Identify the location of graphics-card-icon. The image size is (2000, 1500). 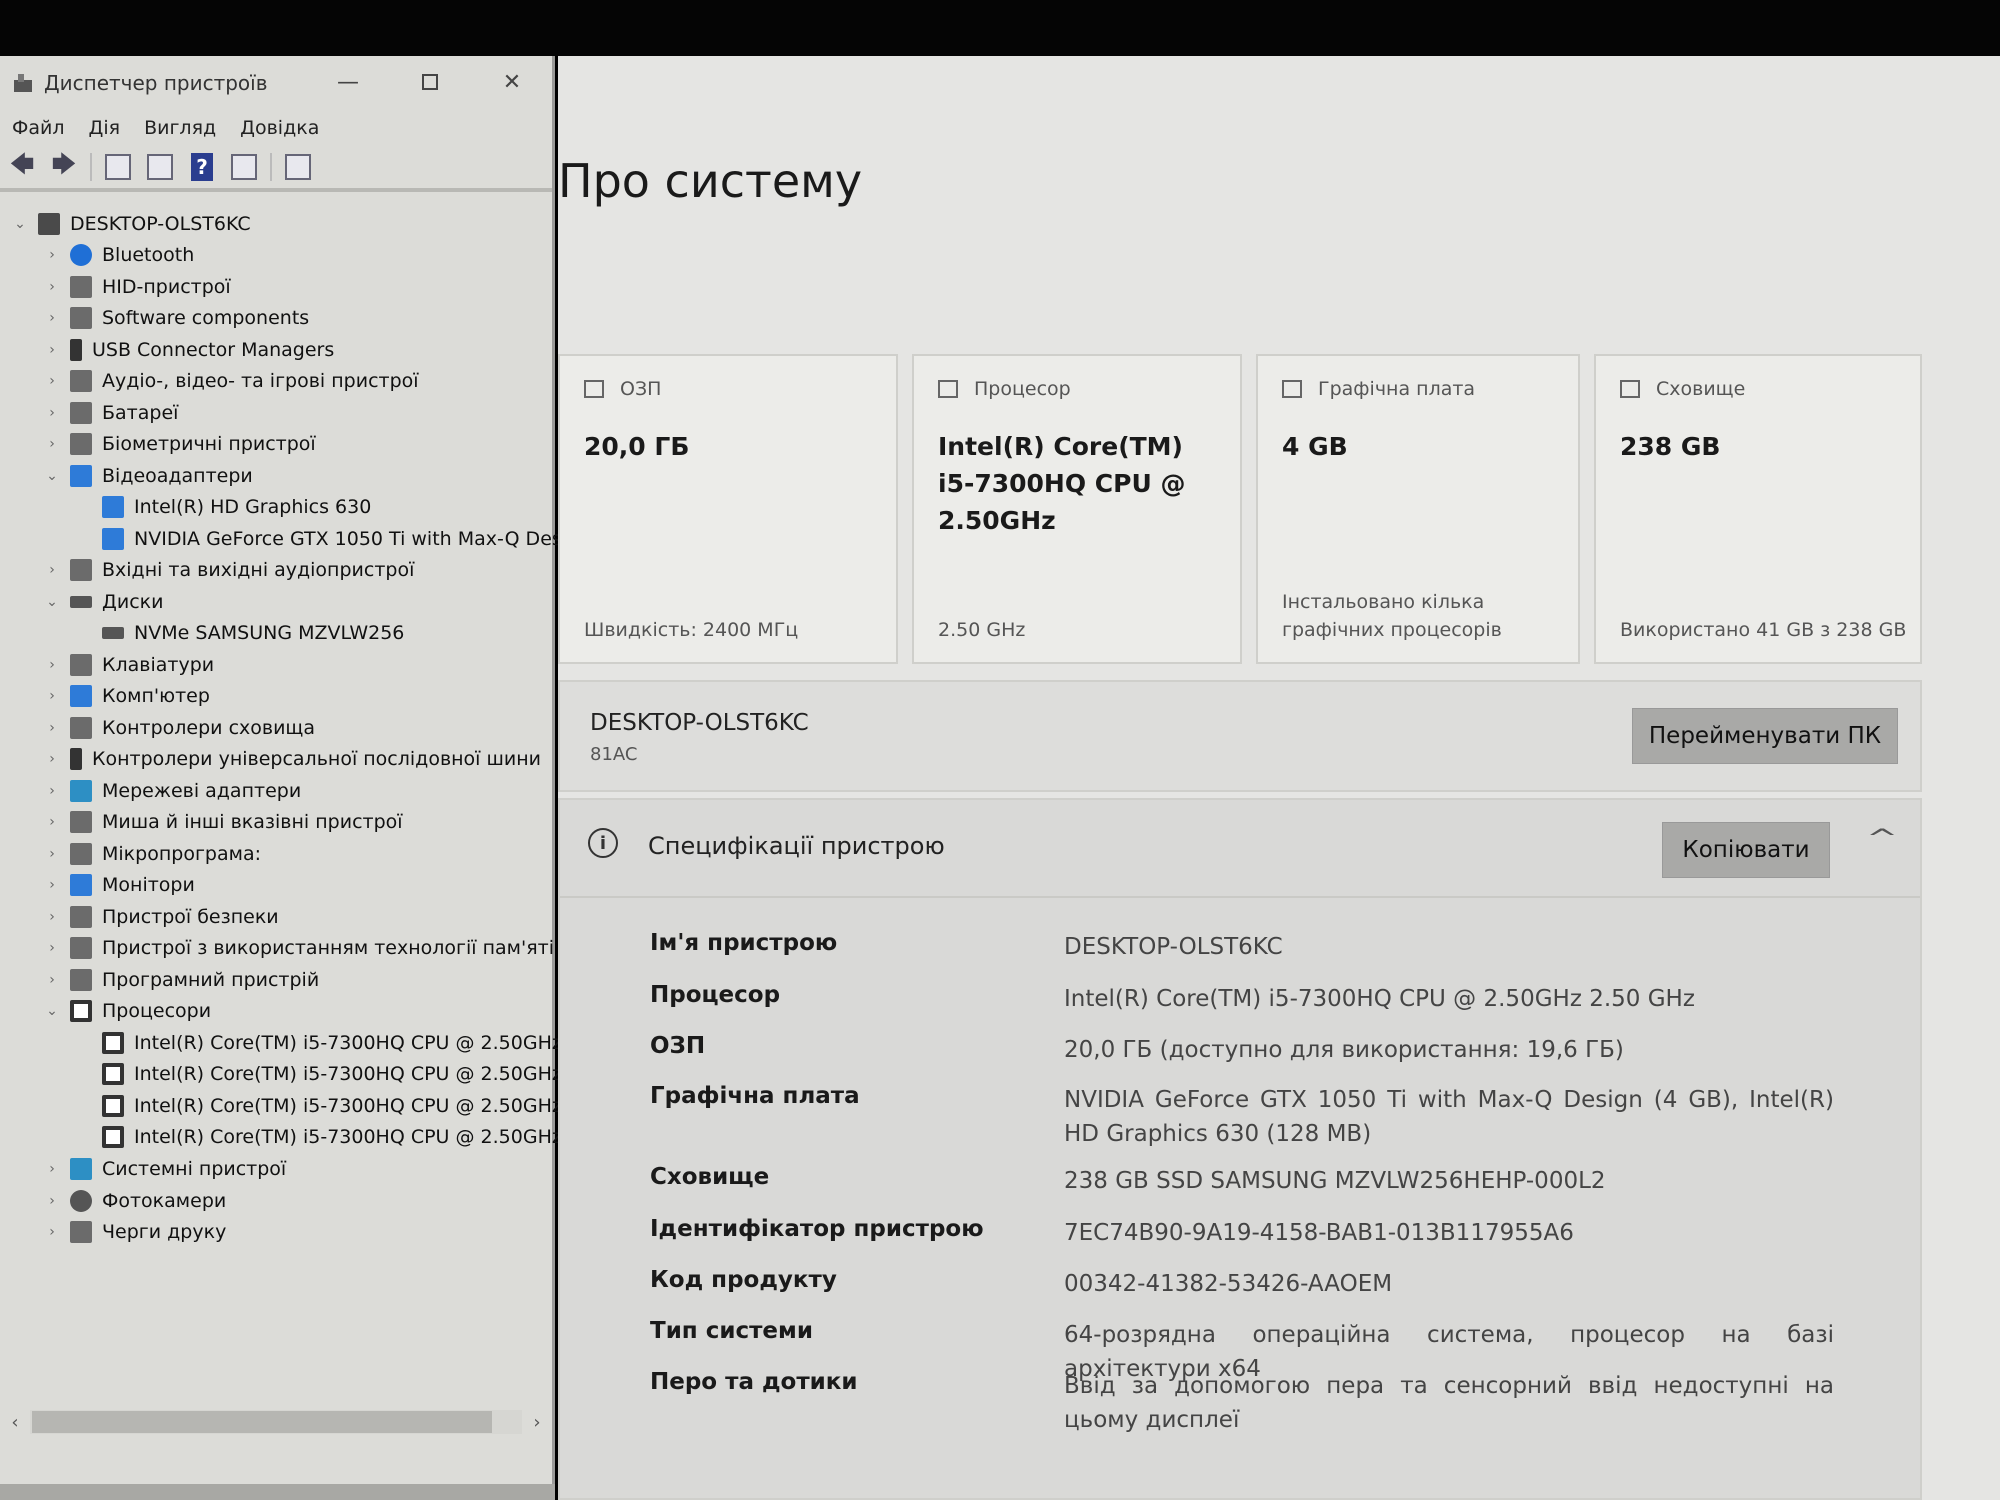
(1292, 389).